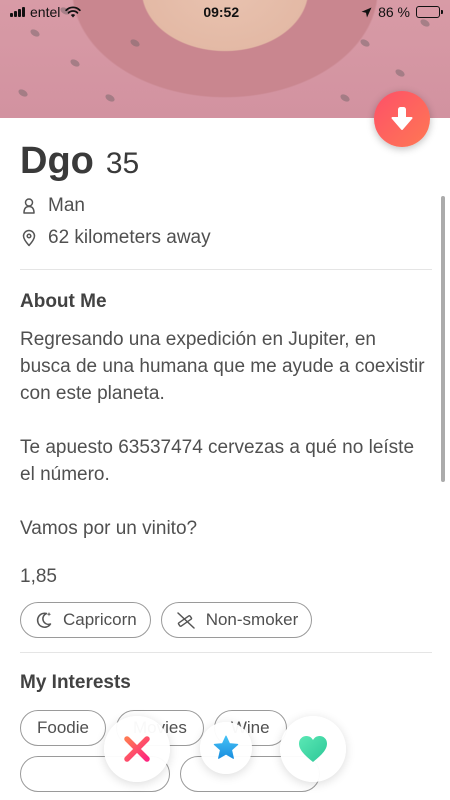 The height and width of the screenshot is (800, 450). What do you see at coordinates (29, 206) in the screenshot?
I see `person-icon` at bounding box center [29, 206].